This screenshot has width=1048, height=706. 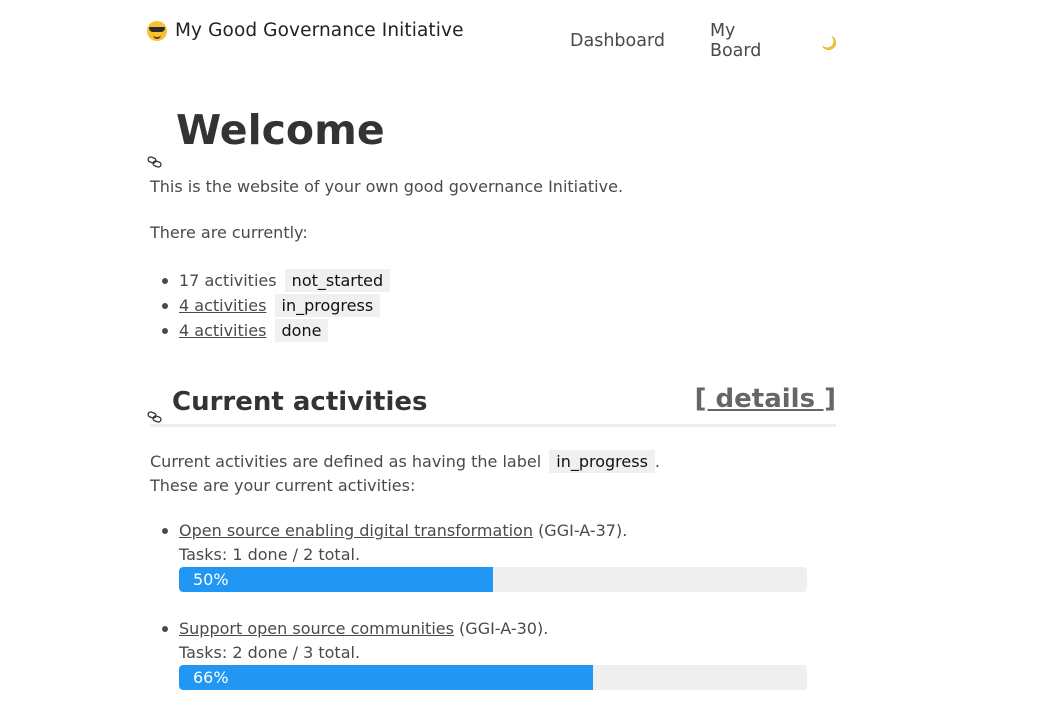 I want to click on activity-tasks: Tasks: 1 done / 2 total., so click(x=270, y=554).